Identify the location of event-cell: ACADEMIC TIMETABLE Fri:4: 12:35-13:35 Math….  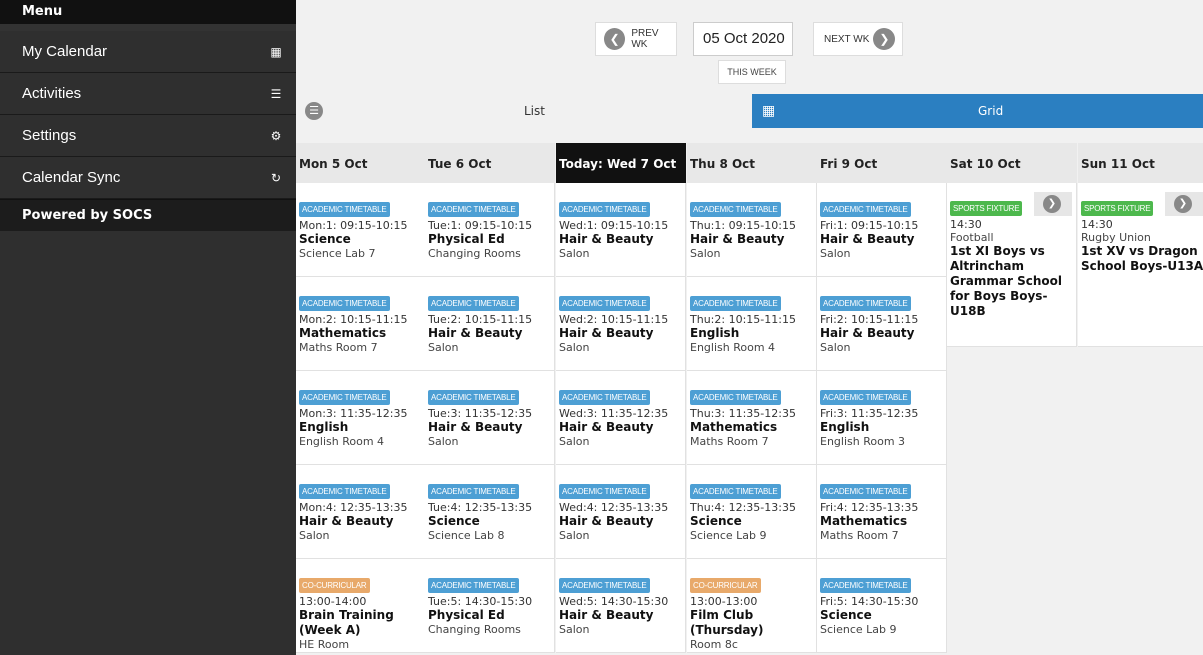
(882, 512).